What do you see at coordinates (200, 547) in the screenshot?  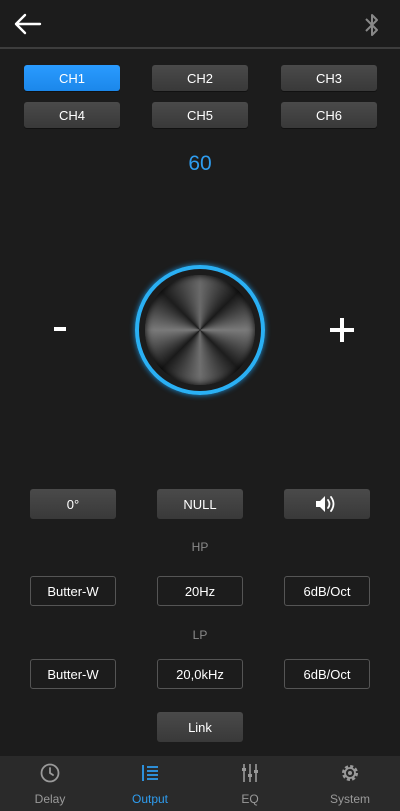 I see `hp-label: HP` at bounding box center [200, 547].